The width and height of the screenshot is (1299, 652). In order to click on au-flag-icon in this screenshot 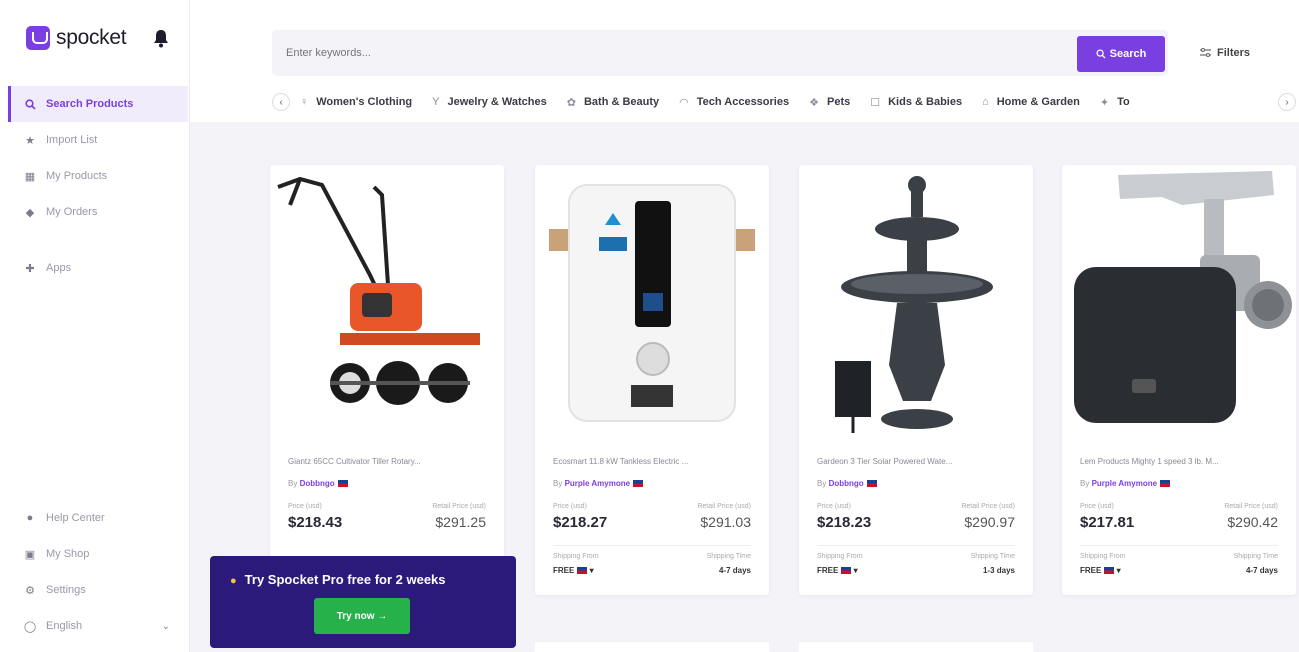, I will do `click(342, 484)`.